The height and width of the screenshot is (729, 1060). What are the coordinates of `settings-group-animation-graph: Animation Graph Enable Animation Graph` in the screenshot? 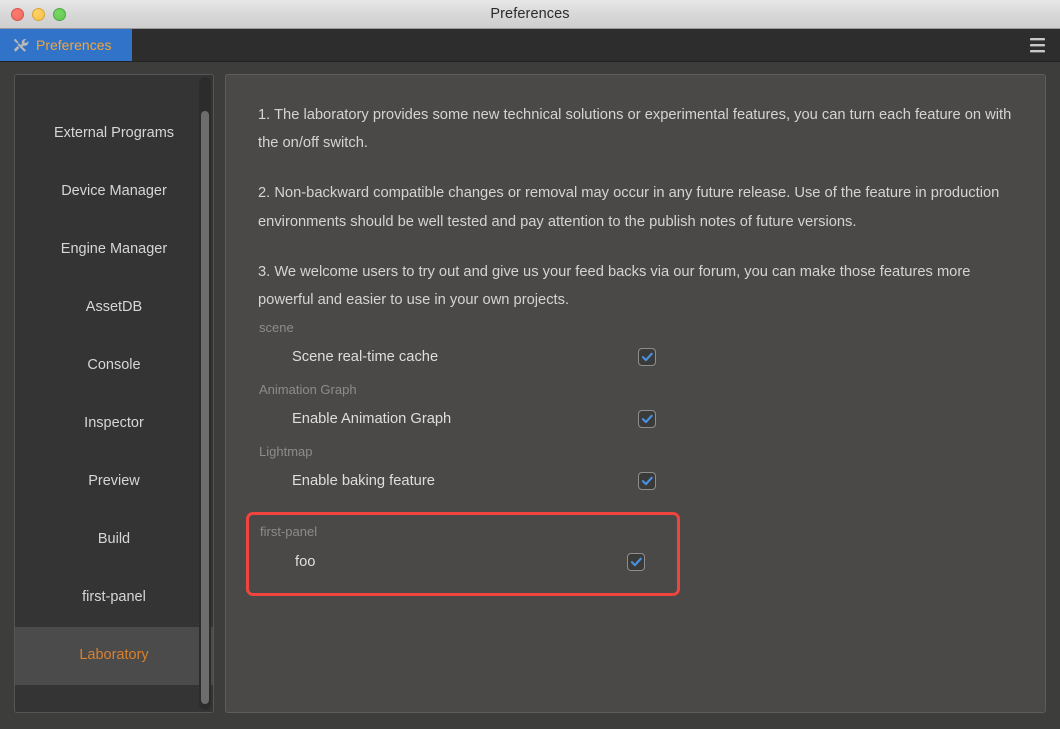 It's located at (636, 410).